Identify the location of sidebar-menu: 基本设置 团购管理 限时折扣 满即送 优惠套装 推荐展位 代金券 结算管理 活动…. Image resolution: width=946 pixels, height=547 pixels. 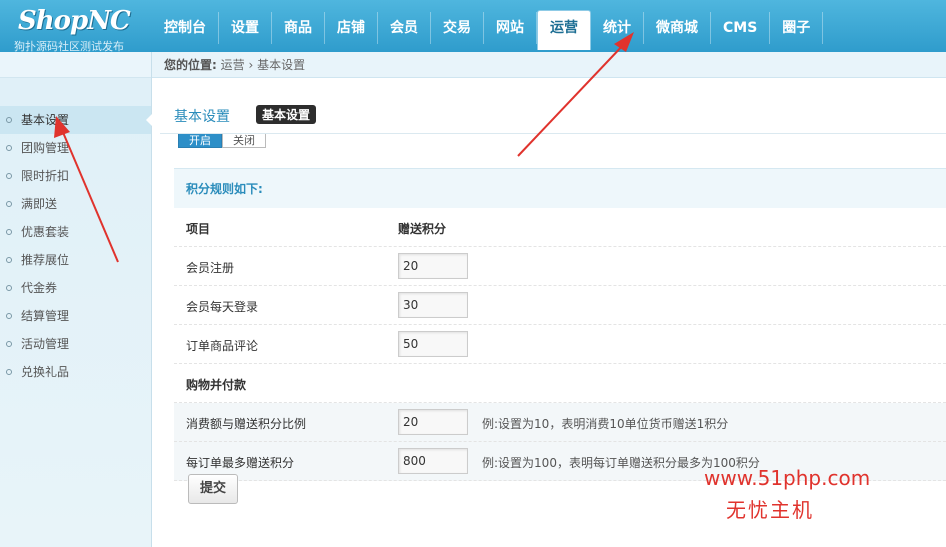
(76, 246).